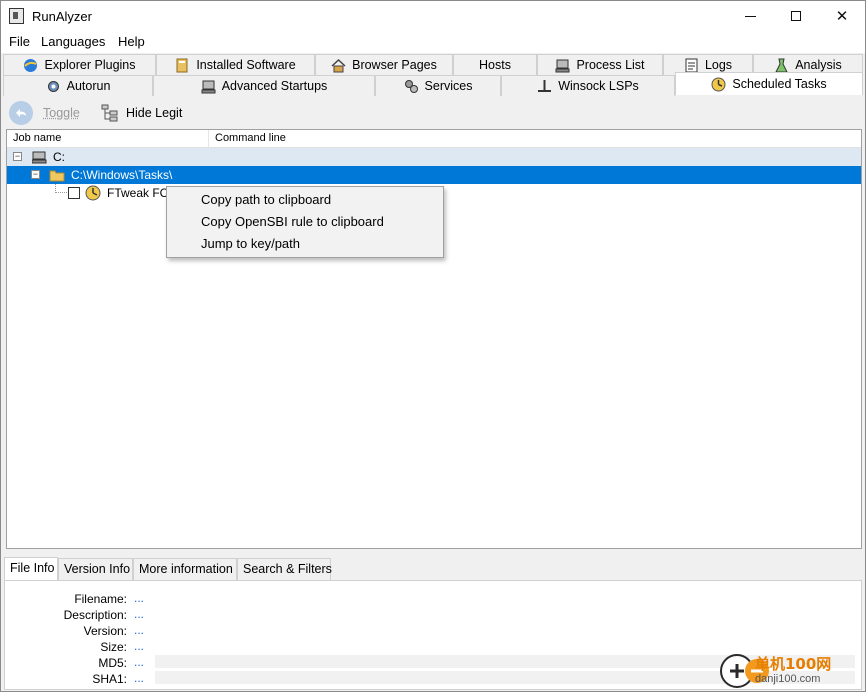  Describe the element at coordinates (292, 221) in the screenshot. I see `ctx-copy-opensbi-rule: Copy OpenSBI rule to clipboard` at that location.